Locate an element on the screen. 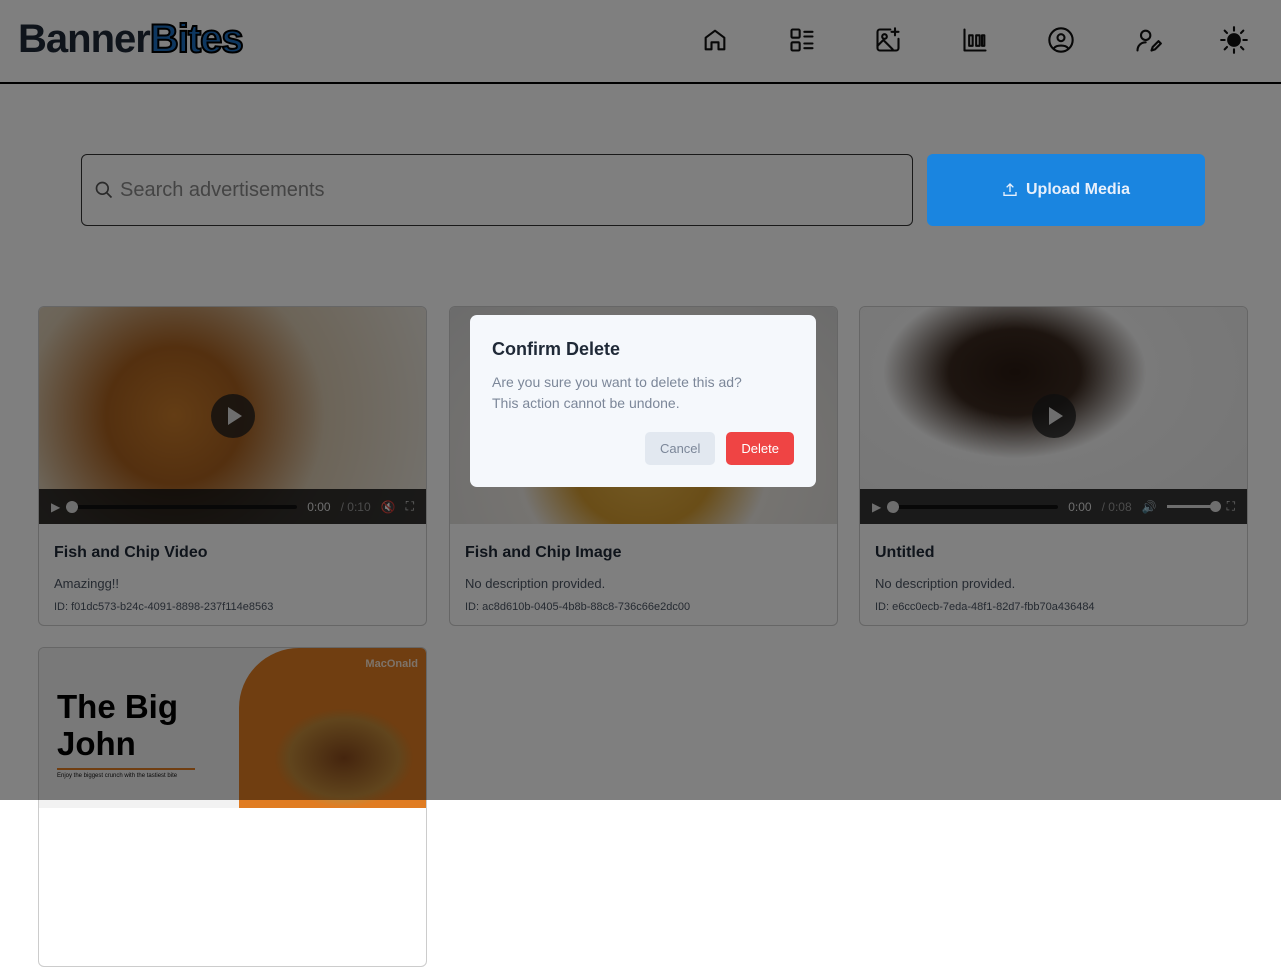 Image resolution: width=1281 pixels, height=967 pixels. delete-button: Delete is located at coordinates (760, 448).